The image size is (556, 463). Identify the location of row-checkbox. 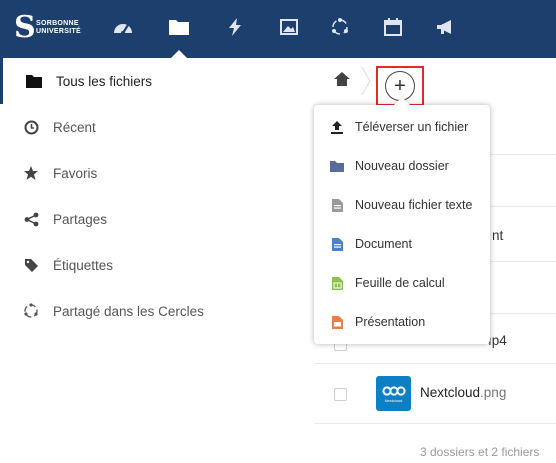
(340, 394).